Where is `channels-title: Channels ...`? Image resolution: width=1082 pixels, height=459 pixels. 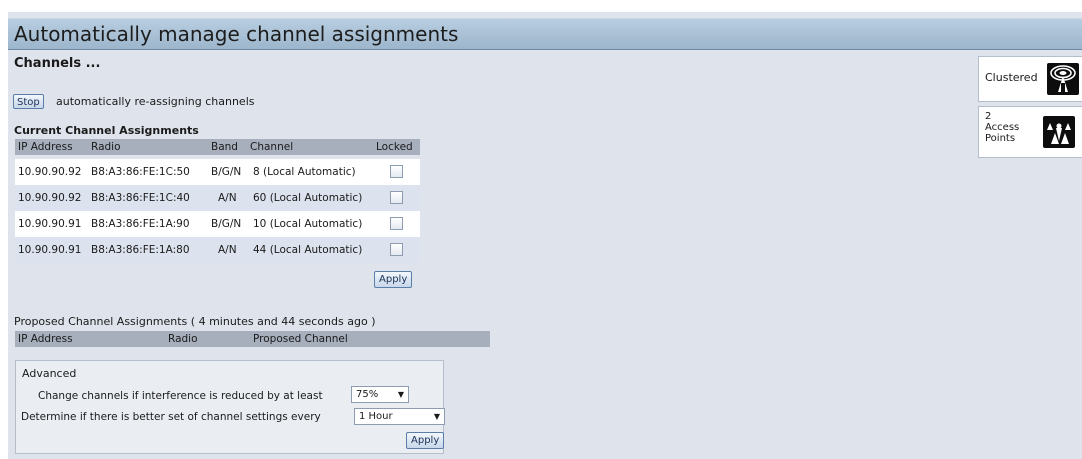 channels-title: Channels ... is located at coordinates (57, 63).